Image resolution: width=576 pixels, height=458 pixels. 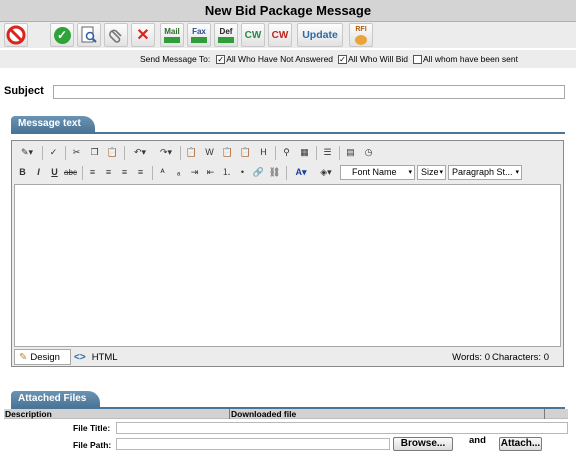 I want to click on fax-button: Fax, so click(x=199, y=35).